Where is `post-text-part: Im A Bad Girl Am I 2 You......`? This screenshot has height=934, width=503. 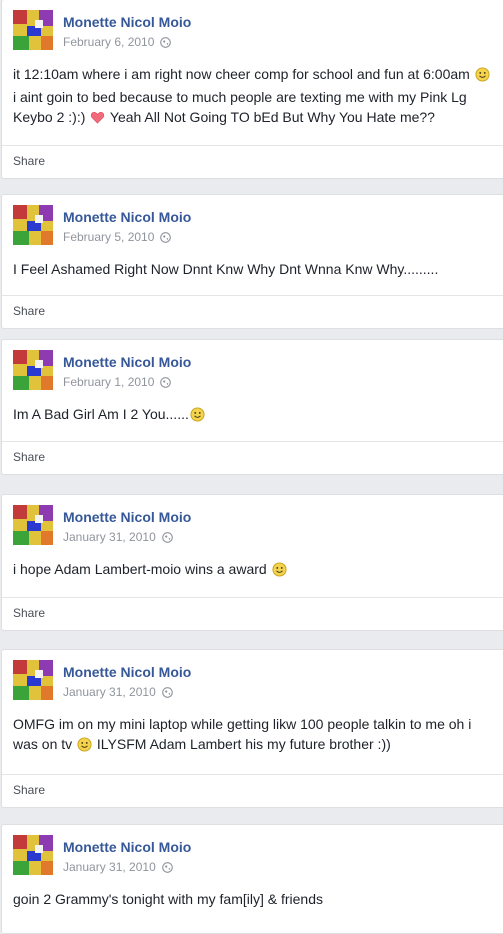
post-text-part: Im A Bad Girl Am I 2 You...... is located at coordinates (101, 414).